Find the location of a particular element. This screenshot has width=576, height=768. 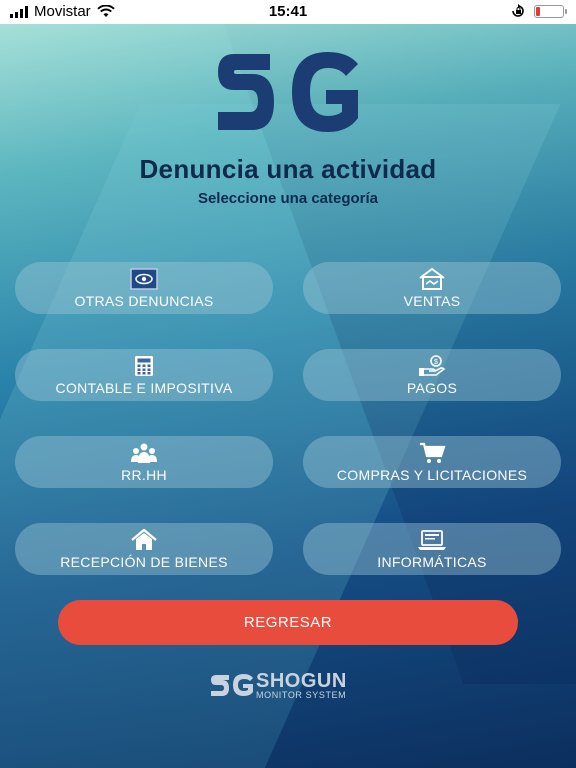

eye-document-icon is located at coordinates (144, 279).